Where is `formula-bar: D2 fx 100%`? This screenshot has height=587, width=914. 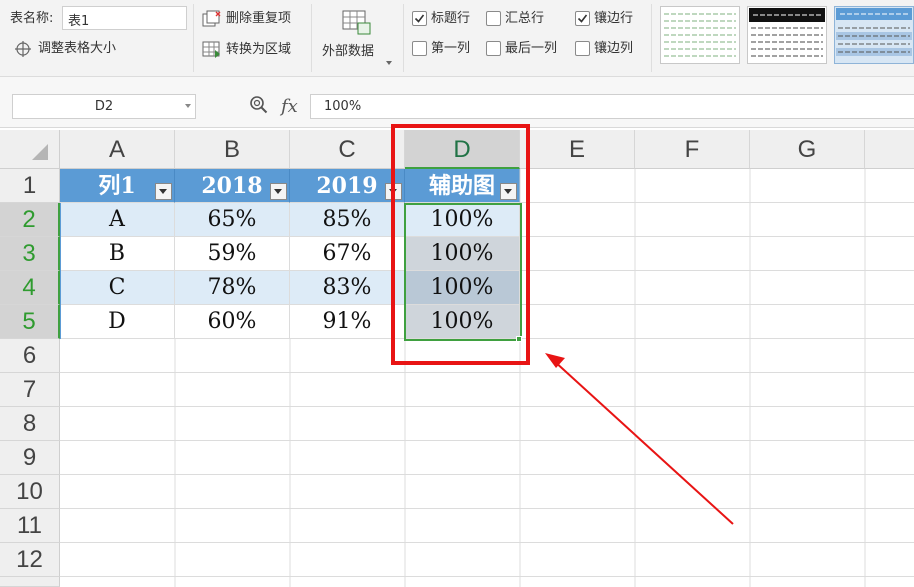
formula-bar: D2 fx 100% is located at coordinates (457, 102).